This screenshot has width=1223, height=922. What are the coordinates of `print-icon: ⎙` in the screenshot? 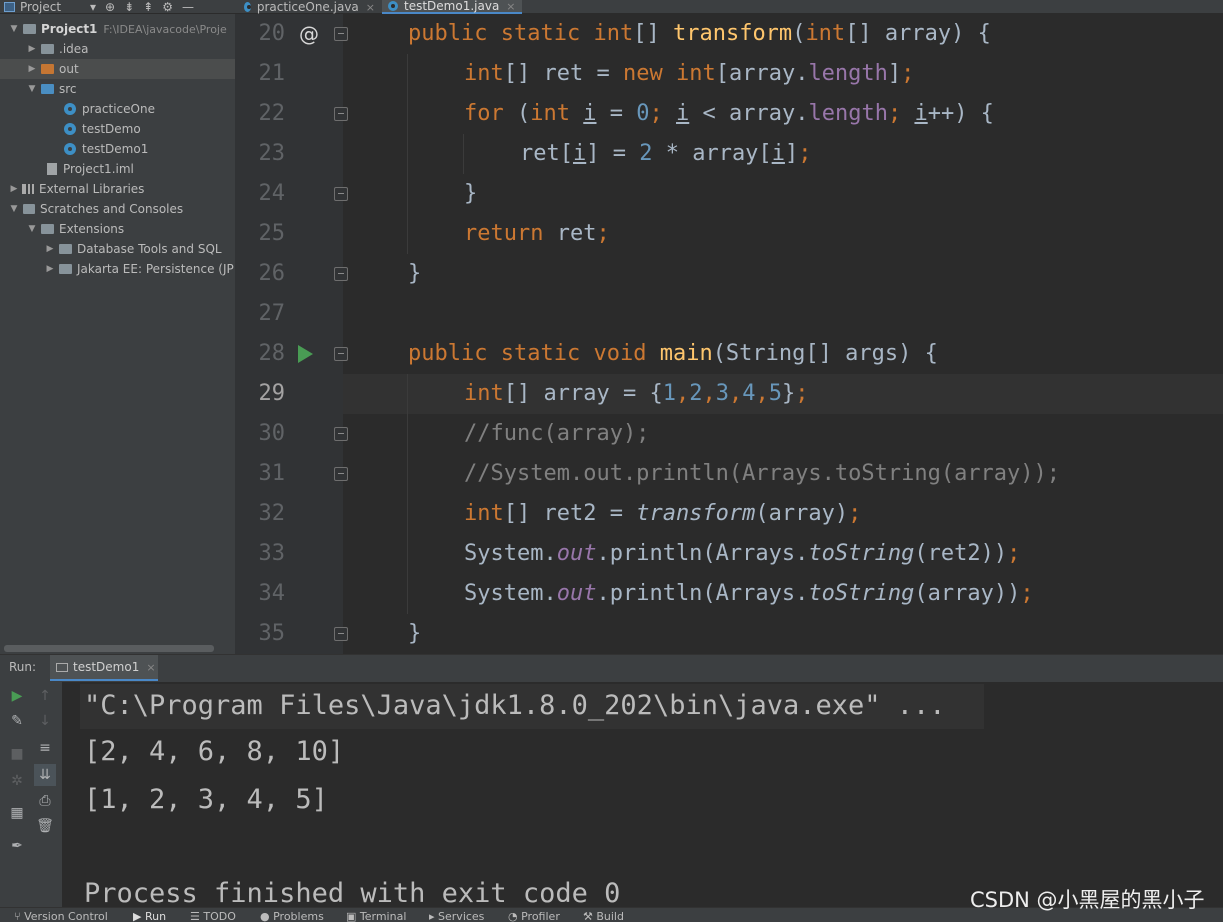 It's located at (45, 801).